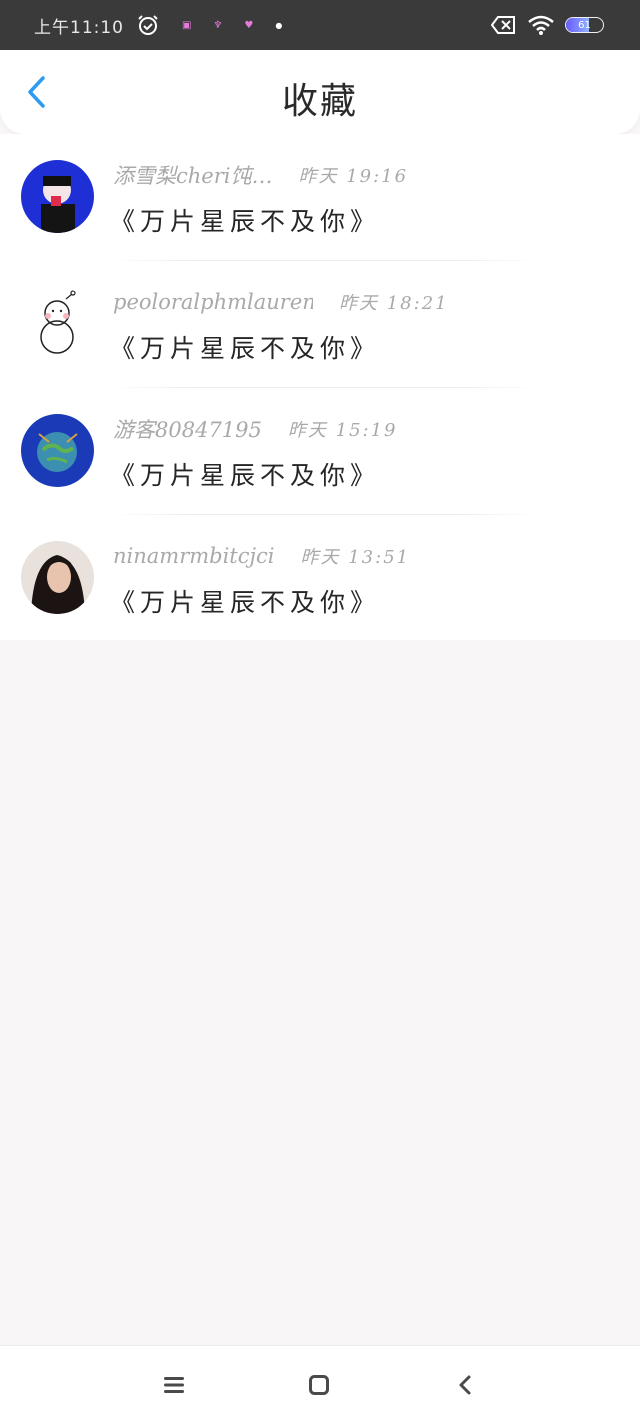  Describe the element at coordinates (320, 25) in the screenshot. I see `status-bar: 上午11:10 ▣ ♆ ♥ ● 61` at that location.